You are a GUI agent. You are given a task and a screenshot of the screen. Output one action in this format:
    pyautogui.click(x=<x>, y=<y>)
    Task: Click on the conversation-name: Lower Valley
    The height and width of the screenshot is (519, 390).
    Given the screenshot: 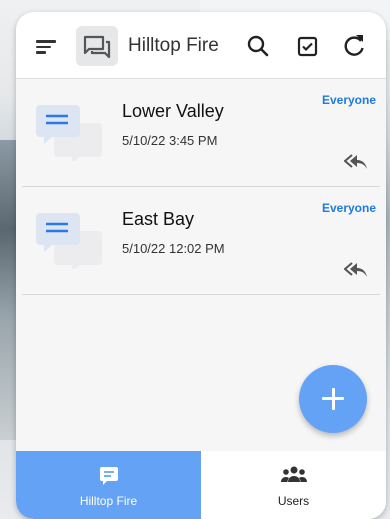 What is the action you would take?
    pyautogui.click(x=173, y=111)
    